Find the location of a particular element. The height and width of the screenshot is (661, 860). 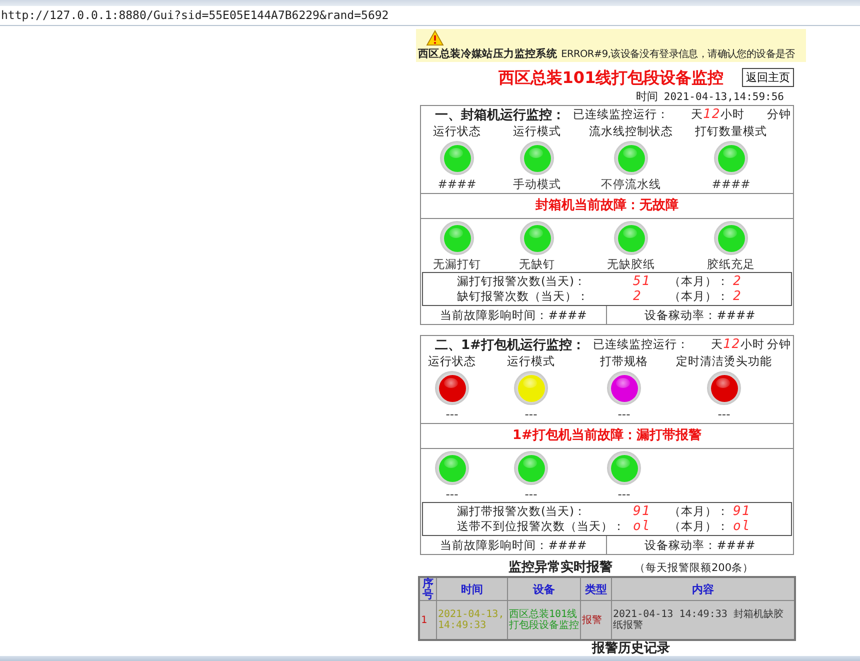

table-cell: 西区总装101线打包段设备监控 is located at coordinates (544, 620).